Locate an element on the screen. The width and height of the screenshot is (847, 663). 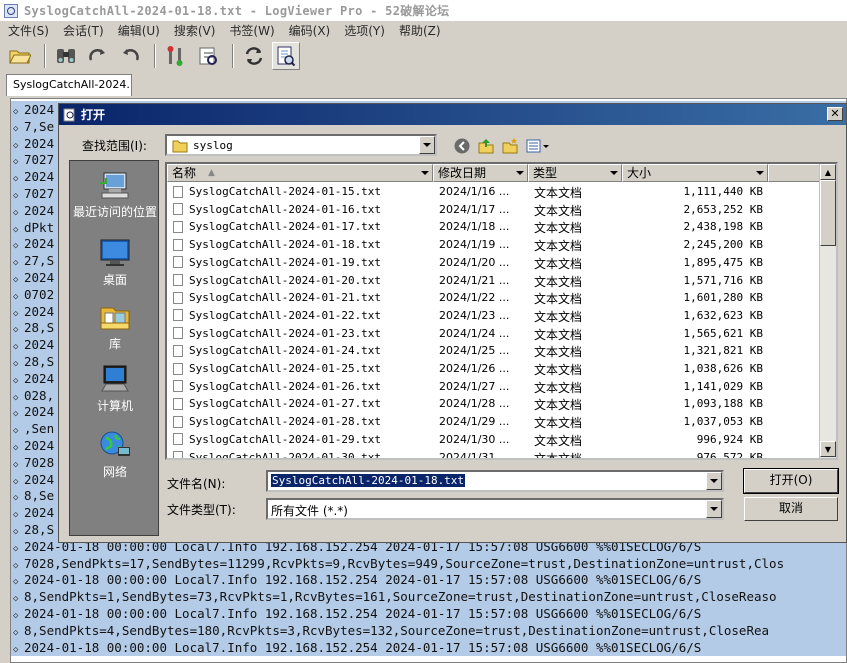
up-folder-icon is located at coordinates (486, 146).